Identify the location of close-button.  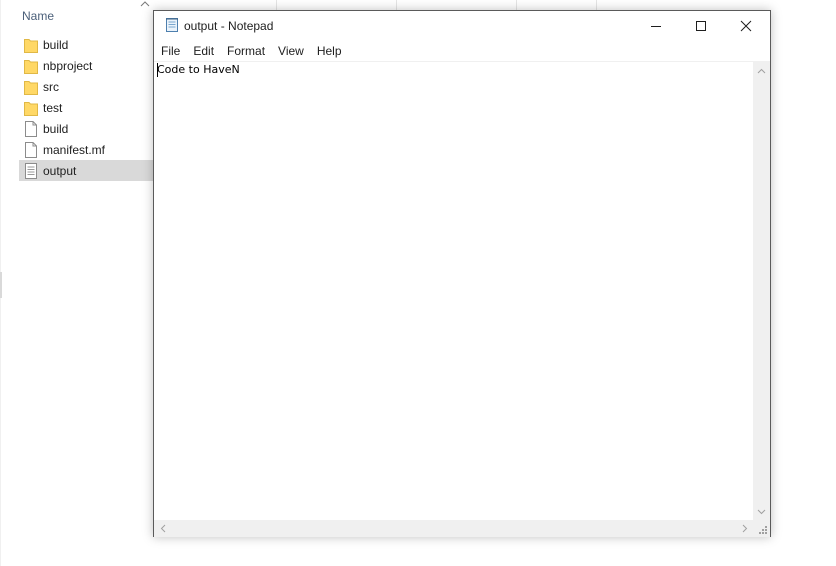
(746, 26).